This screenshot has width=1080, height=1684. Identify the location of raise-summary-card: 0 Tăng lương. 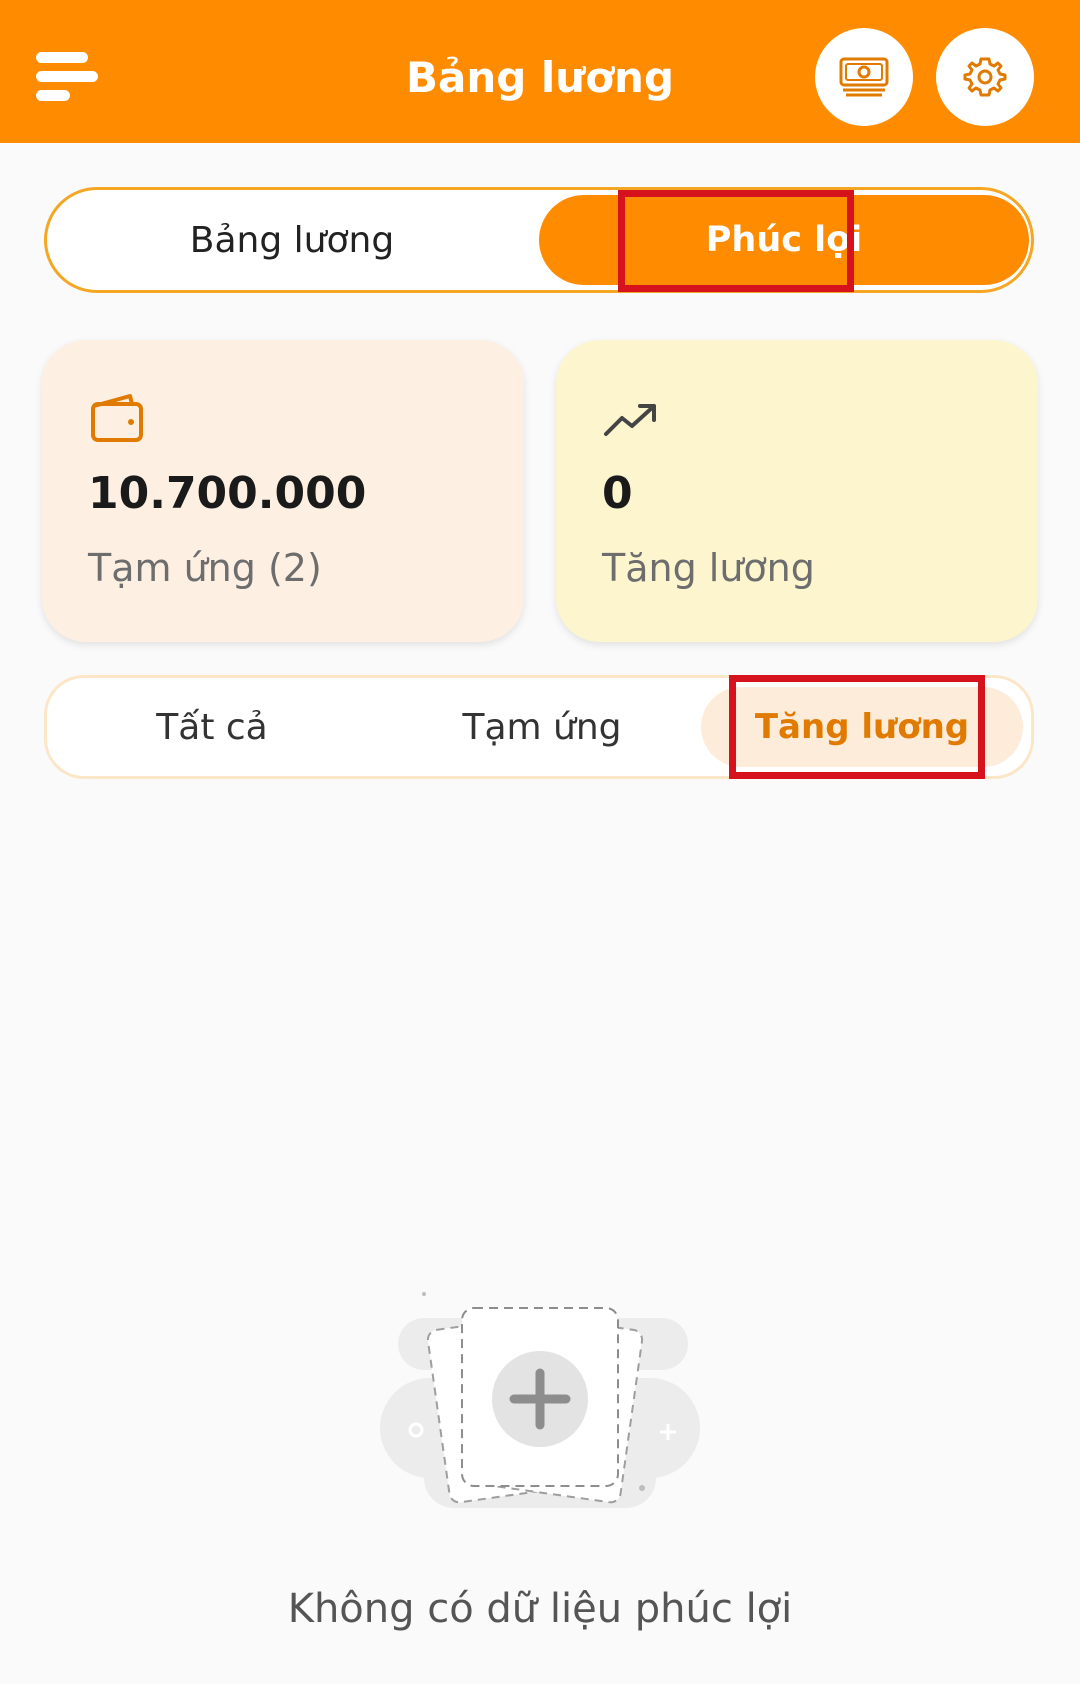
(797, 491).